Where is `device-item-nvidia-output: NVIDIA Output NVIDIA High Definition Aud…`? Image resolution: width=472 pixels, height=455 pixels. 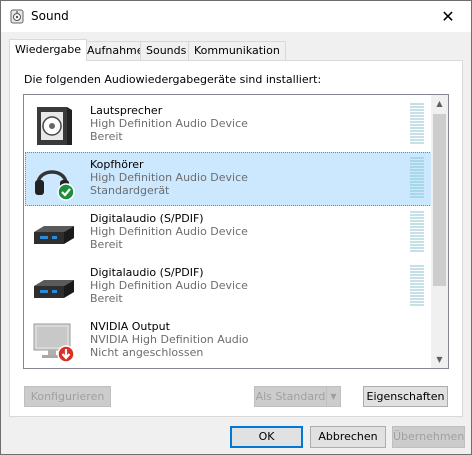
device-item-nvidia-output: NVIDIA Output NVIDIA High Definition Aud… is located at coordinates (228, 341).